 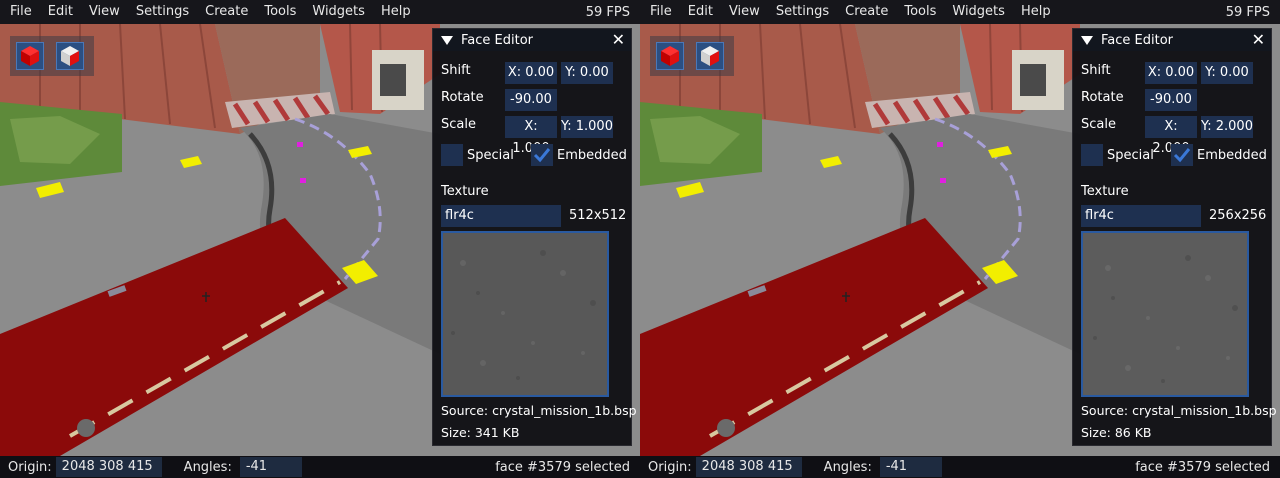 I want to click on scale-x-field: X: 1.000, so click(x=531, y=136).